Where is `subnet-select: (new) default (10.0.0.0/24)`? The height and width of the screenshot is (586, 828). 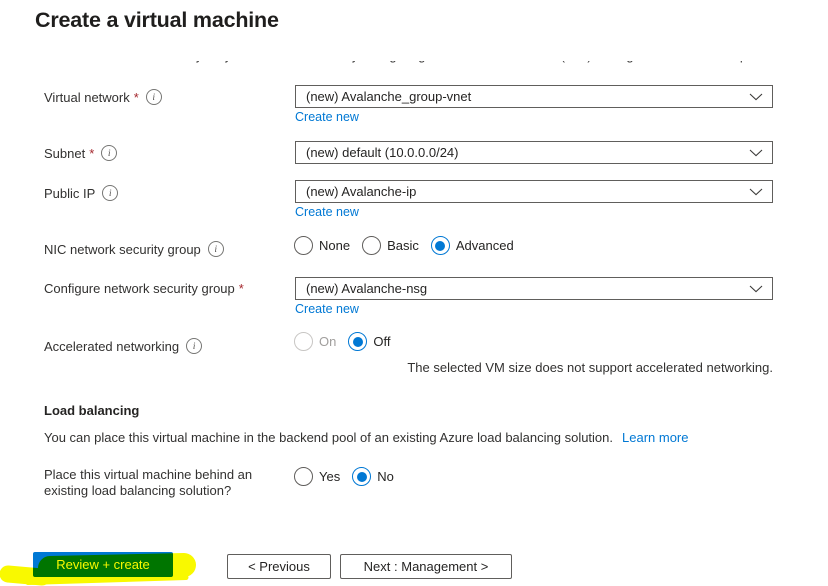 subnet-select: (new) default (10.0.0.0/24) is located at coordinates (534, 152).